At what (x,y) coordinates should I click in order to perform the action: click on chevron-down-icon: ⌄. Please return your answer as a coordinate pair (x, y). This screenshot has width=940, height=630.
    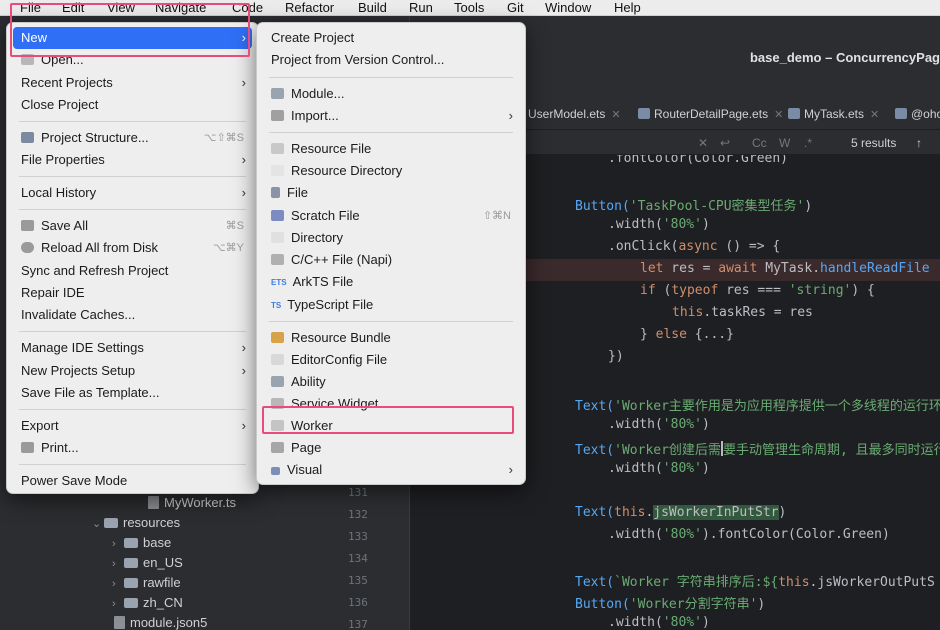
    Looking at the image, I should click on (98, 523).